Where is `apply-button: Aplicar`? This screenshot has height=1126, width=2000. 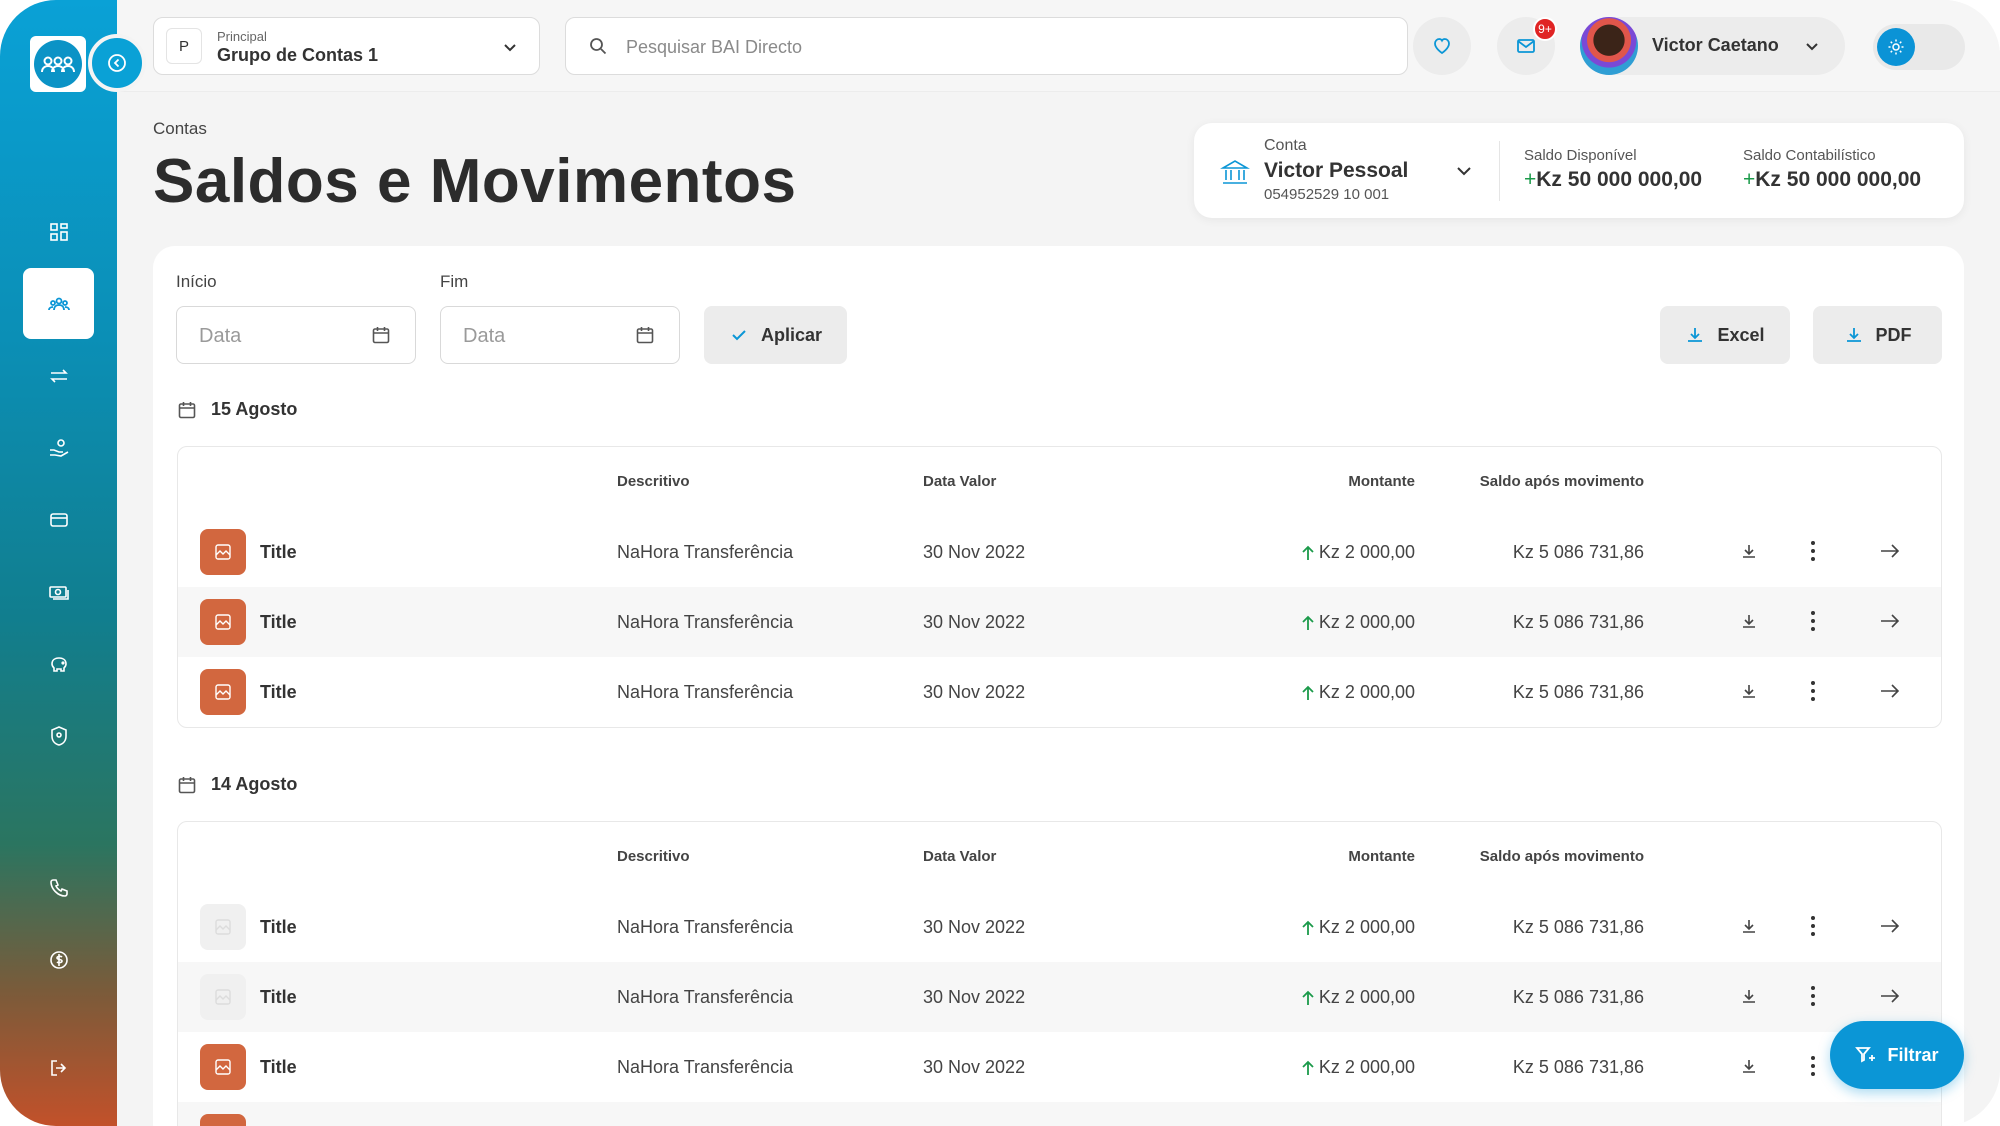 apply-button: Aplicar is located at coordinates (775, 335).